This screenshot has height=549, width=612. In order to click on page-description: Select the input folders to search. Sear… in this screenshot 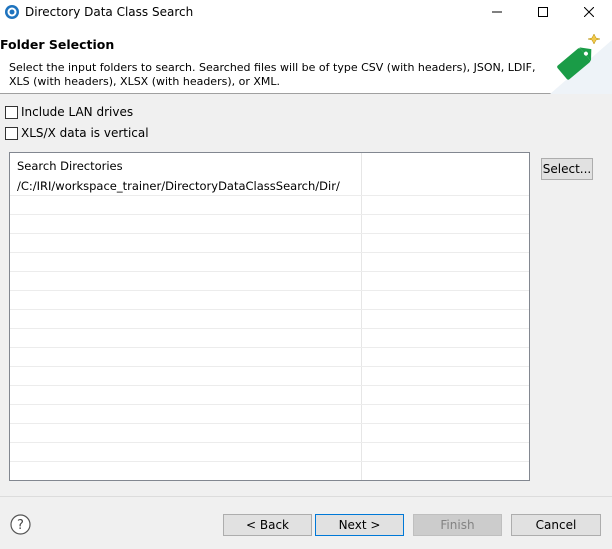, I will do `click(272, 74)`.